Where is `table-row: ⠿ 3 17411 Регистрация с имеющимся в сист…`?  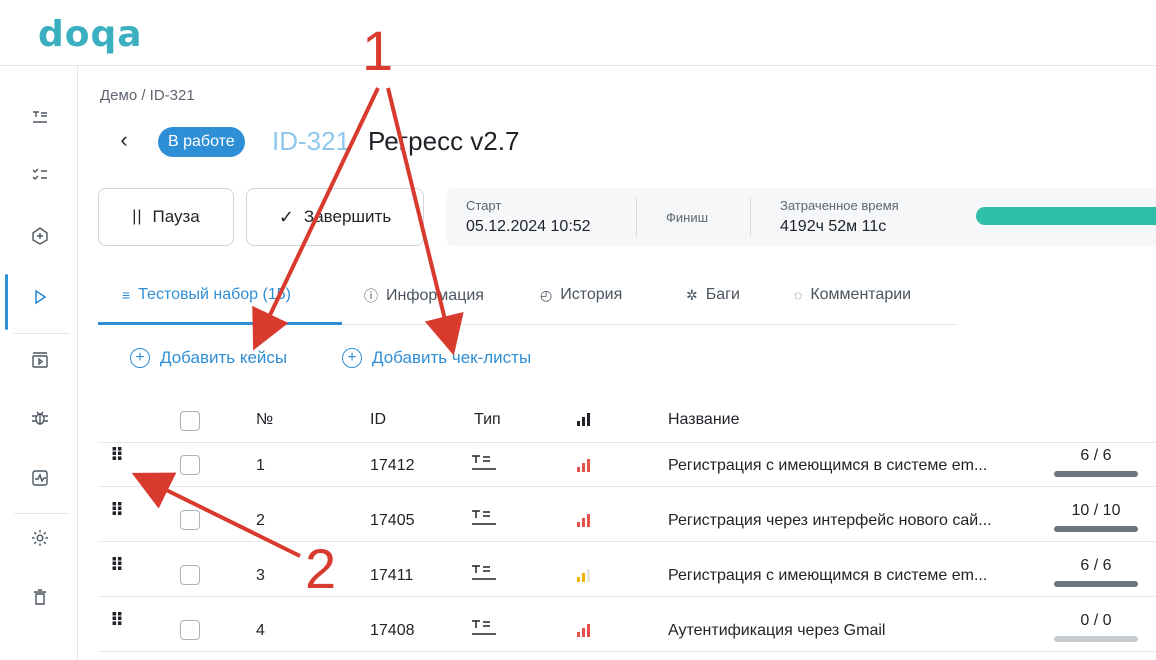 table-row: ⠿ 3 17411 Регистрация с имеющимся в сист… is located at coordinates (627, 575).